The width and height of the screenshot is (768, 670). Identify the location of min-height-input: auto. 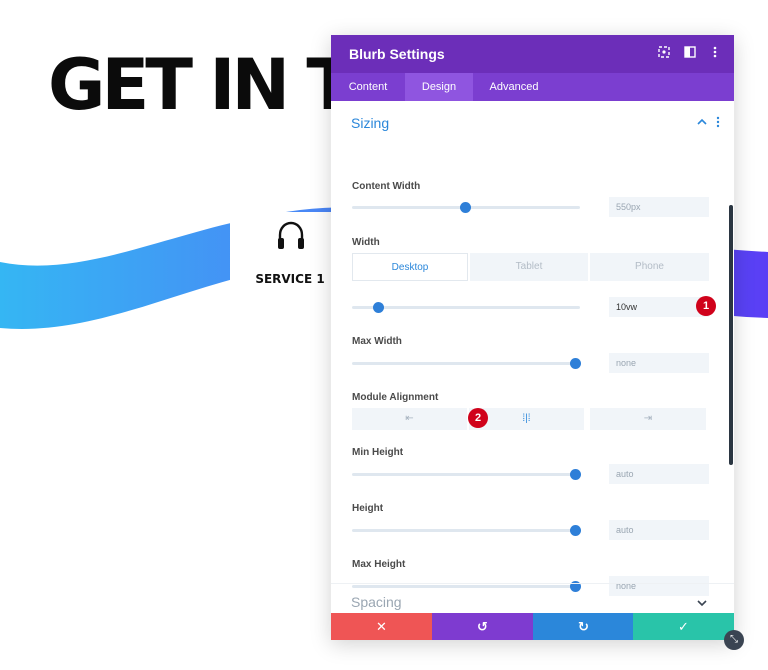
(659, 474).